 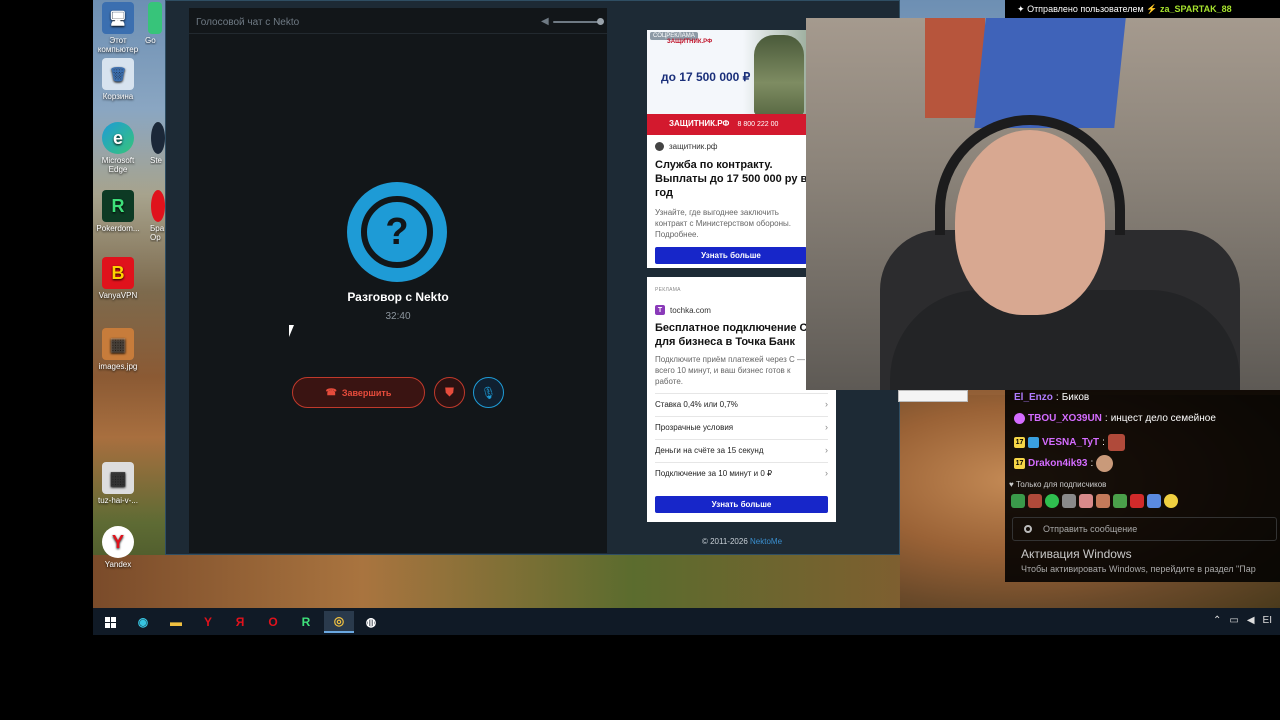 I want to click on report-button: ⛊, so click(x=449, y=392).